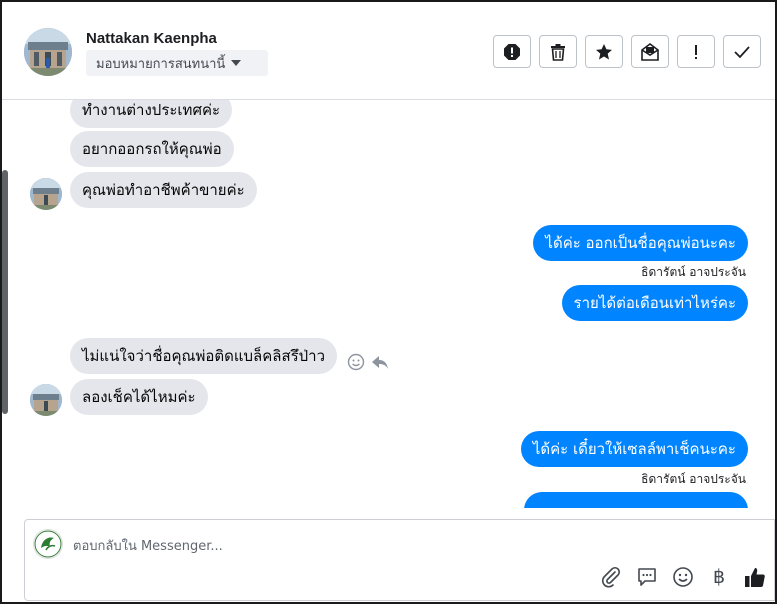 This screenshot has width=777, height=604. Describe the element at coordinates (236, 63) in the screenshot. I see `caret-down-icon` at that location.